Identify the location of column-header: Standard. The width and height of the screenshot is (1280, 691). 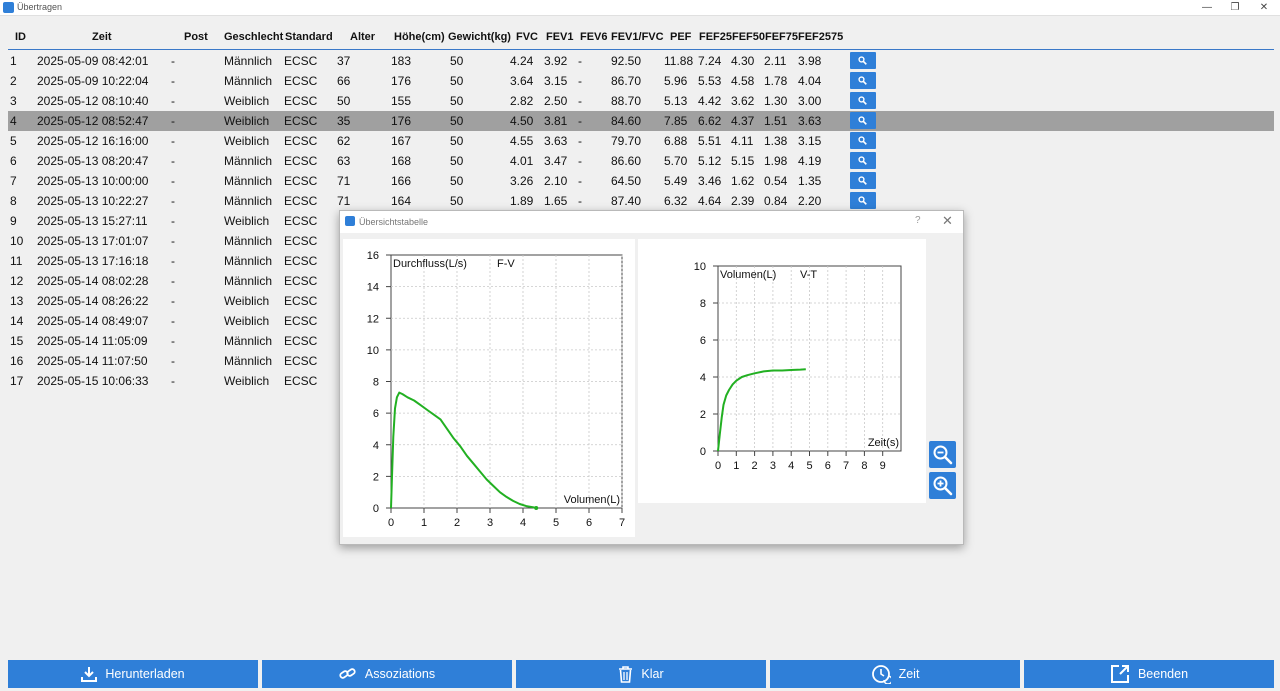
(309, 37).